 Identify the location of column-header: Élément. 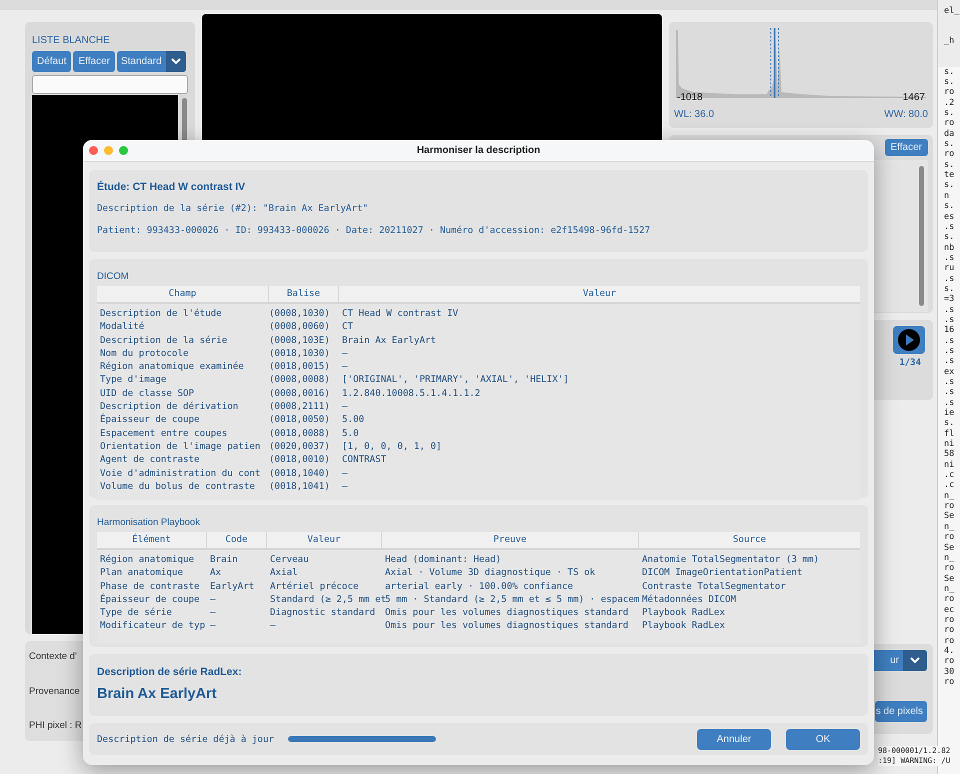
(152, 540).